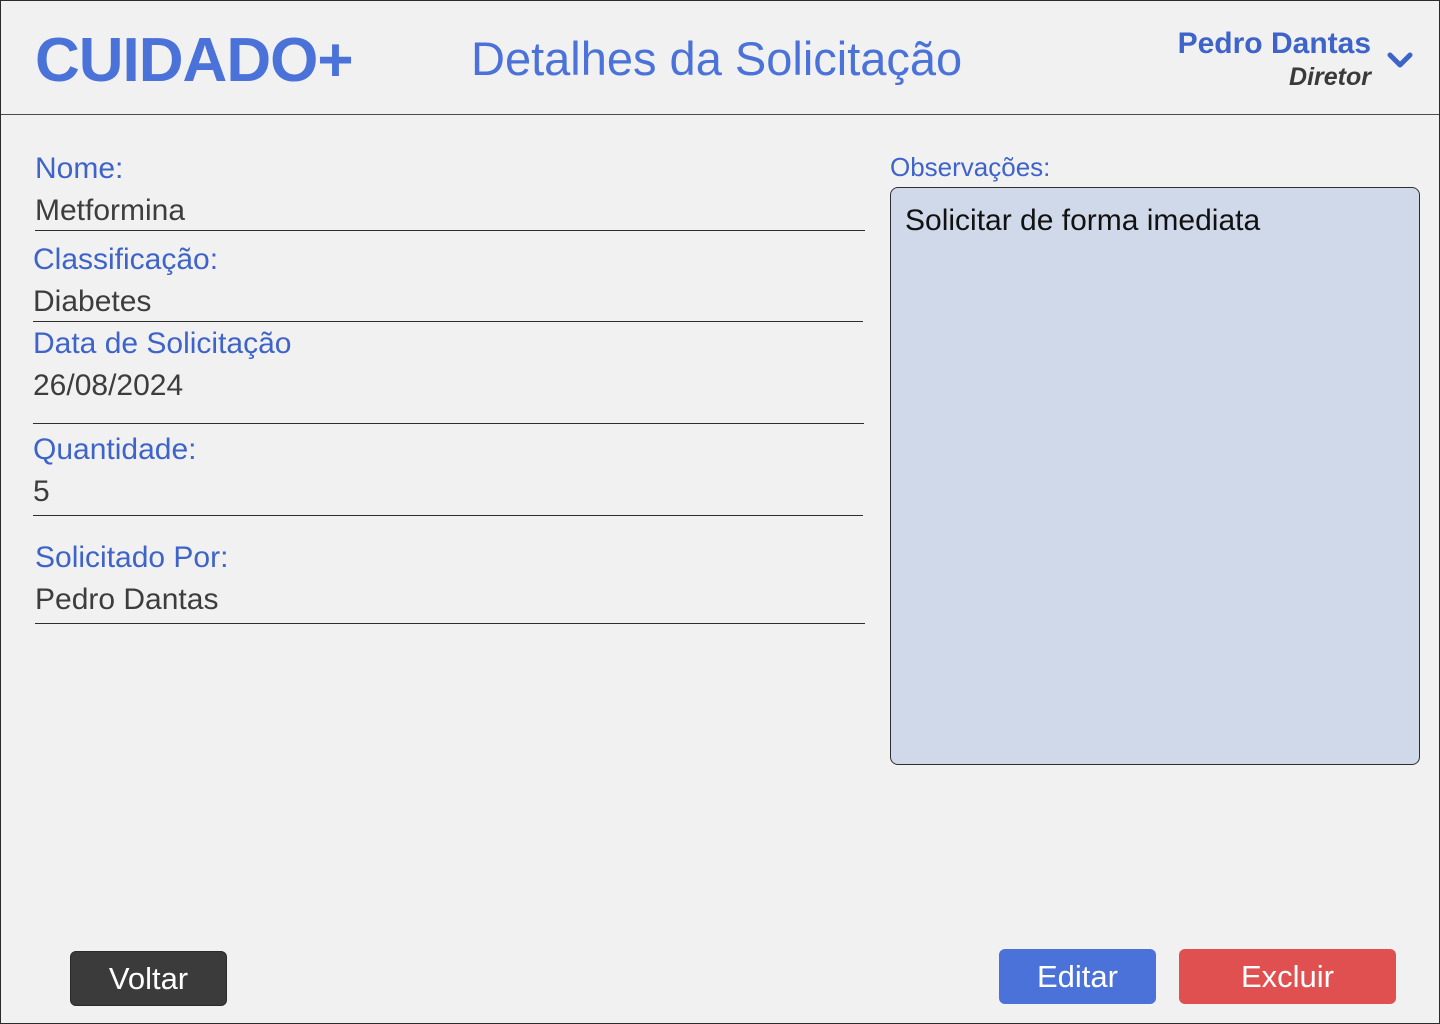 The width and height of the screenshot is (1440, 1024). Describe the element at coordinates (108, 385) in the screenshot. I see `data-solicitacao-value: 26/08/2024` at that location.